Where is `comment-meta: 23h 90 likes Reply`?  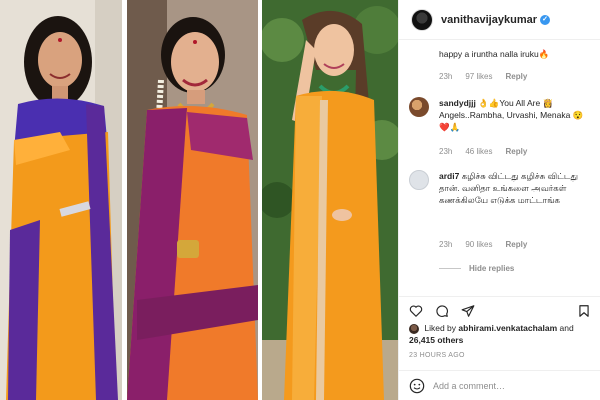
comment-meta: 23h 90 likes Reply is located at coordinates (483, 244).